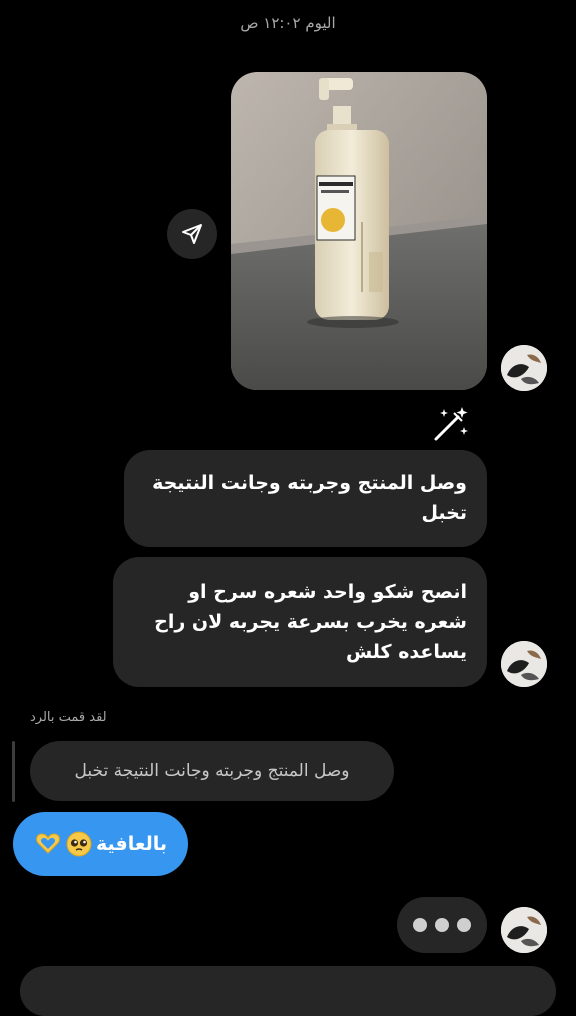 The image size is (576, 1016). I want to click on magic-wand-icon, so click(451, 424).